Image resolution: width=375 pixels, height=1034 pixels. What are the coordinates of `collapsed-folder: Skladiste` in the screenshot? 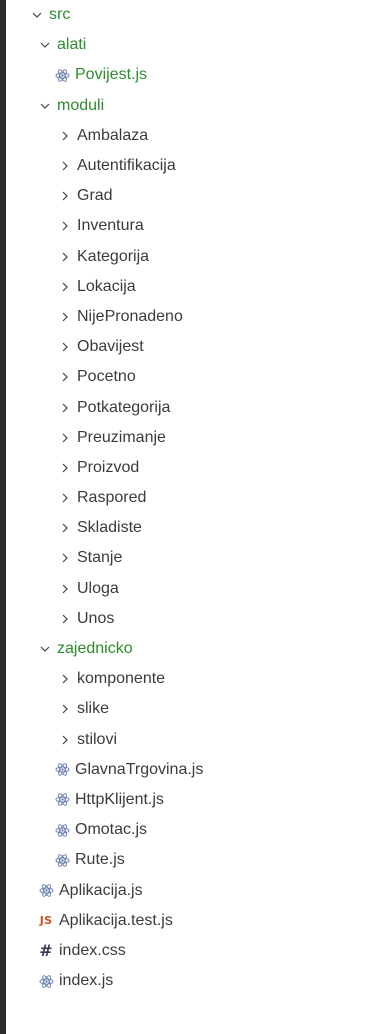 It's located at (190, 528).